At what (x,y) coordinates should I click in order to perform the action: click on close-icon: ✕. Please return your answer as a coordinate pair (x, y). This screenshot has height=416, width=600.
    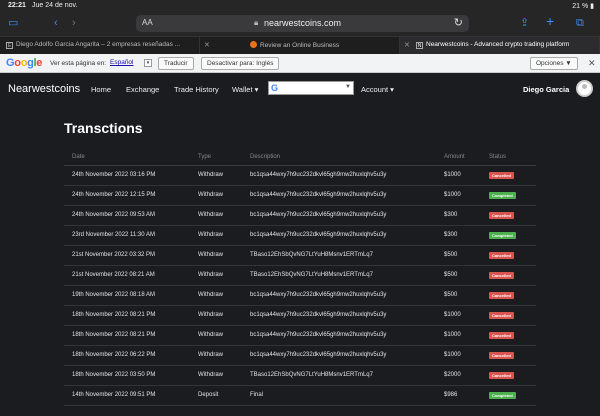
    Looking at the image, I should click on (592, 63).